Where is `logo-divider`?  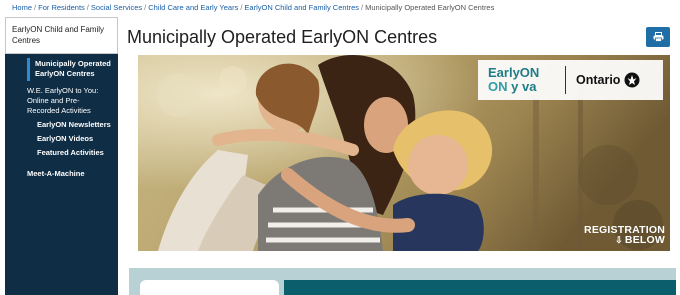
logo-divider is located at coordinates (565, 80).